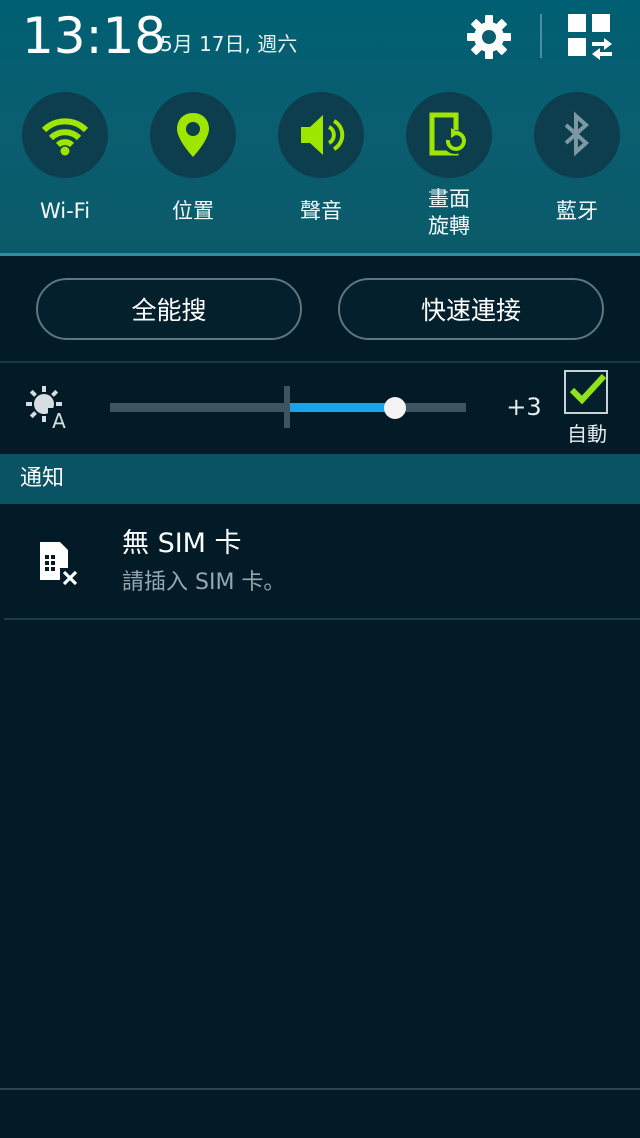 The width and height of the screenshot is (640, 1138). Describe the element at coordinates (320, 254) in the screenshot. I see `header-divider-line` at that location.